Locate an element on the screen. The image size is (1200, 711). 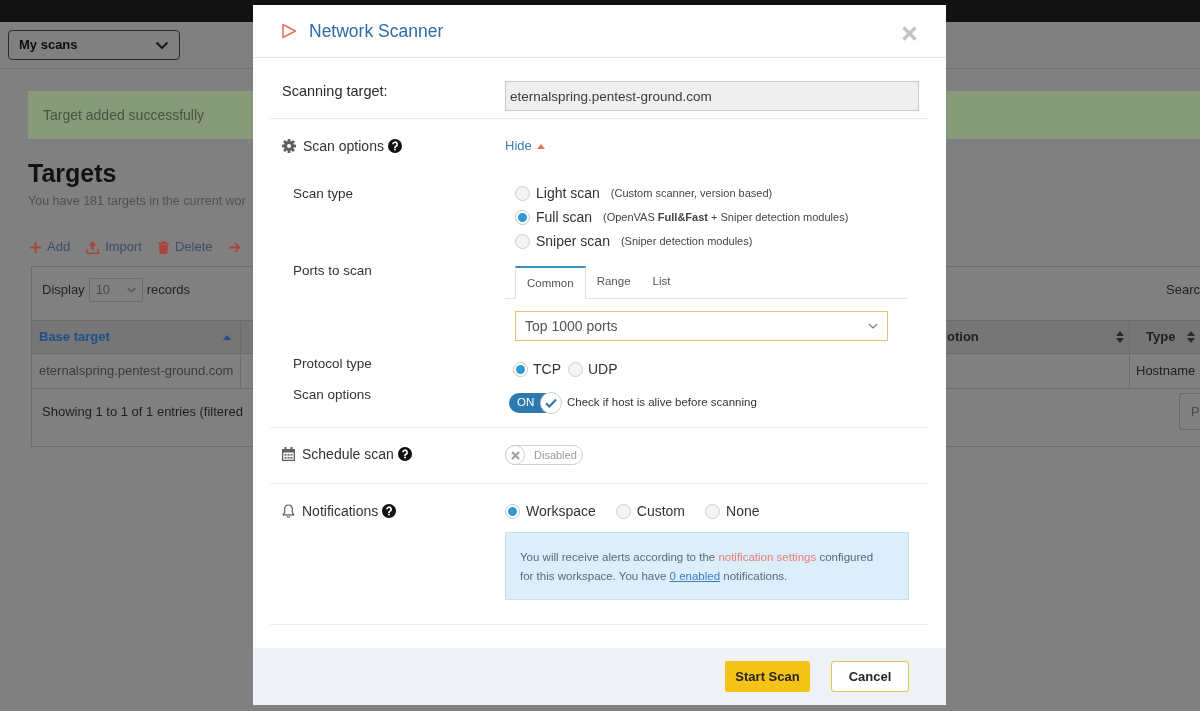
field-label: Protocol type is located at coordinates (332, 363).